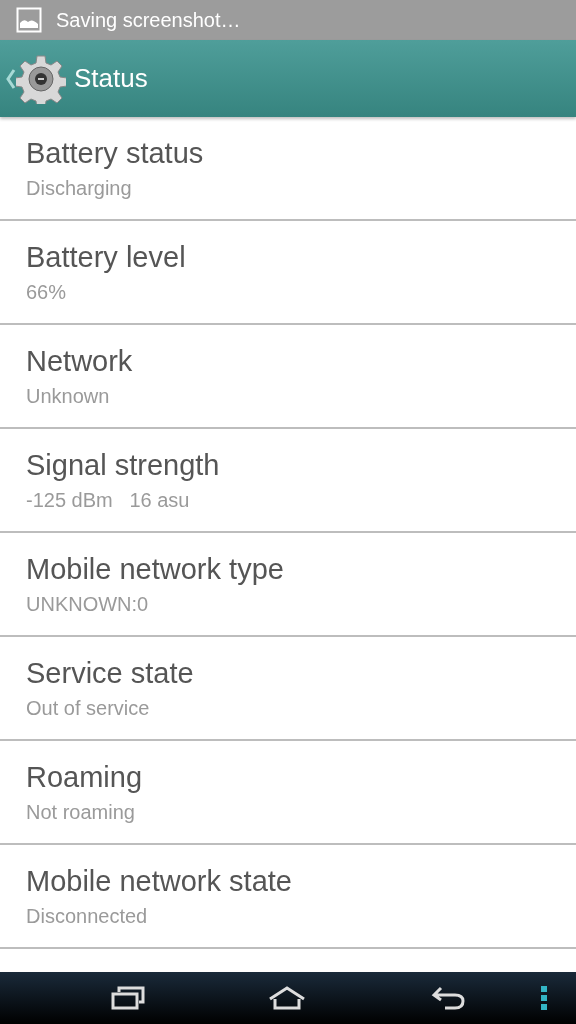  I want to click on row-value: UNKNOWN:0, so click(87, 604).